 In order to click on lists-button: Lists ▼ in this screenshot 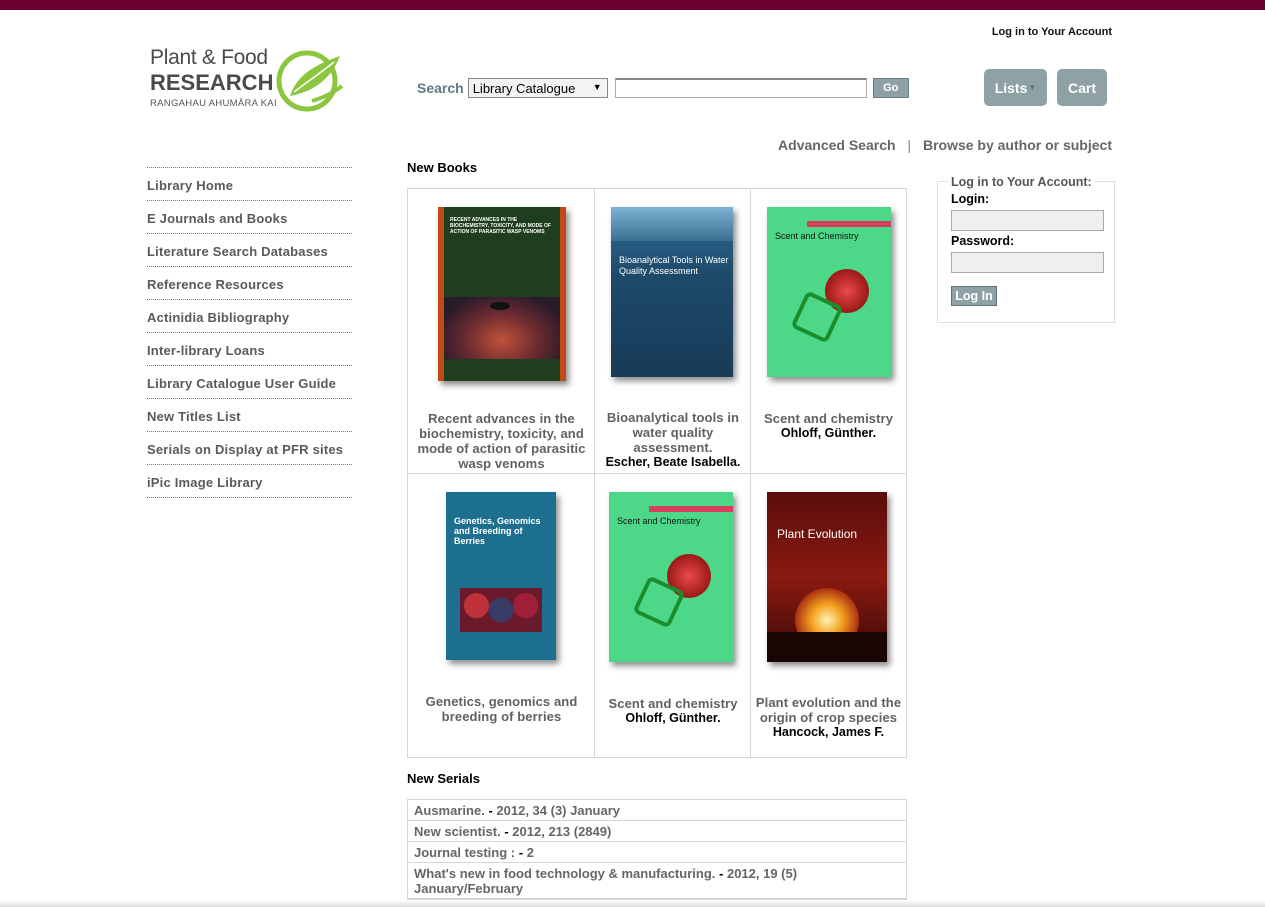, I will do `click(1015, 87)`.